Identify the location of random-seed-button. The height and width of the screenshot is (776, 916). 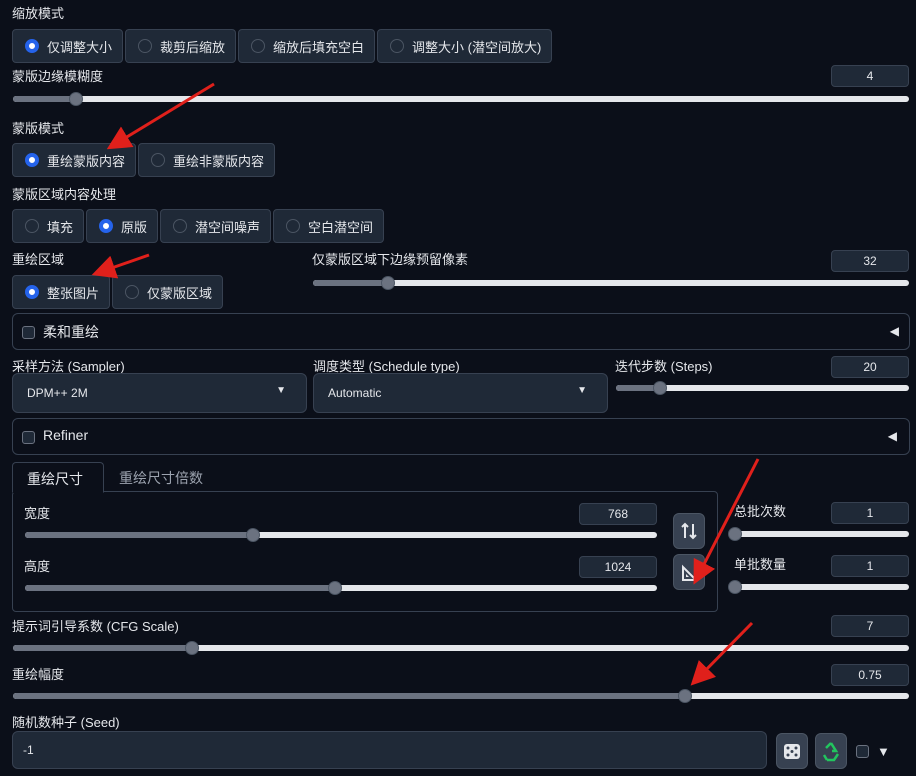
(792, 751).